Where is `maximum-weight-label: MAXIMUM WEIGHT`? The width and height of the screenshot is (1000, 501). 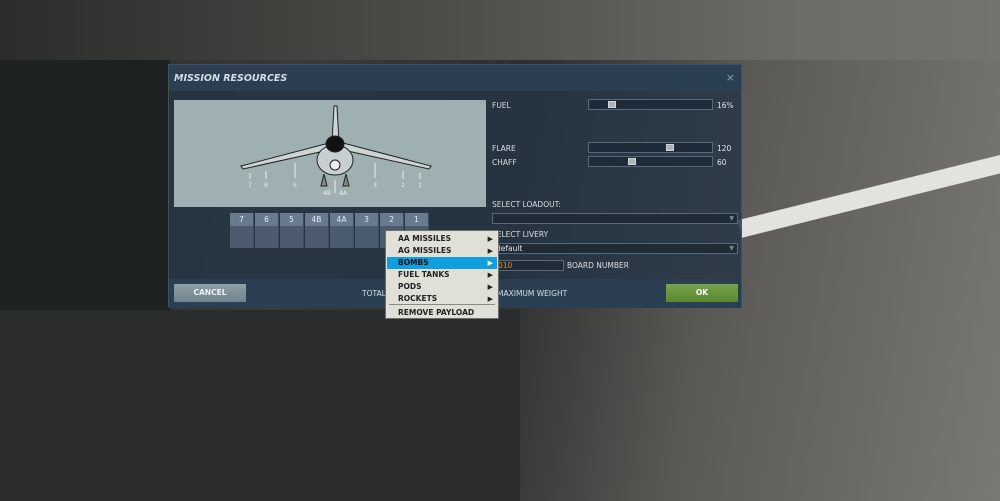 maximum-weight-label: MAXIMUM WEIGHT is located at coordinates (532, 293).